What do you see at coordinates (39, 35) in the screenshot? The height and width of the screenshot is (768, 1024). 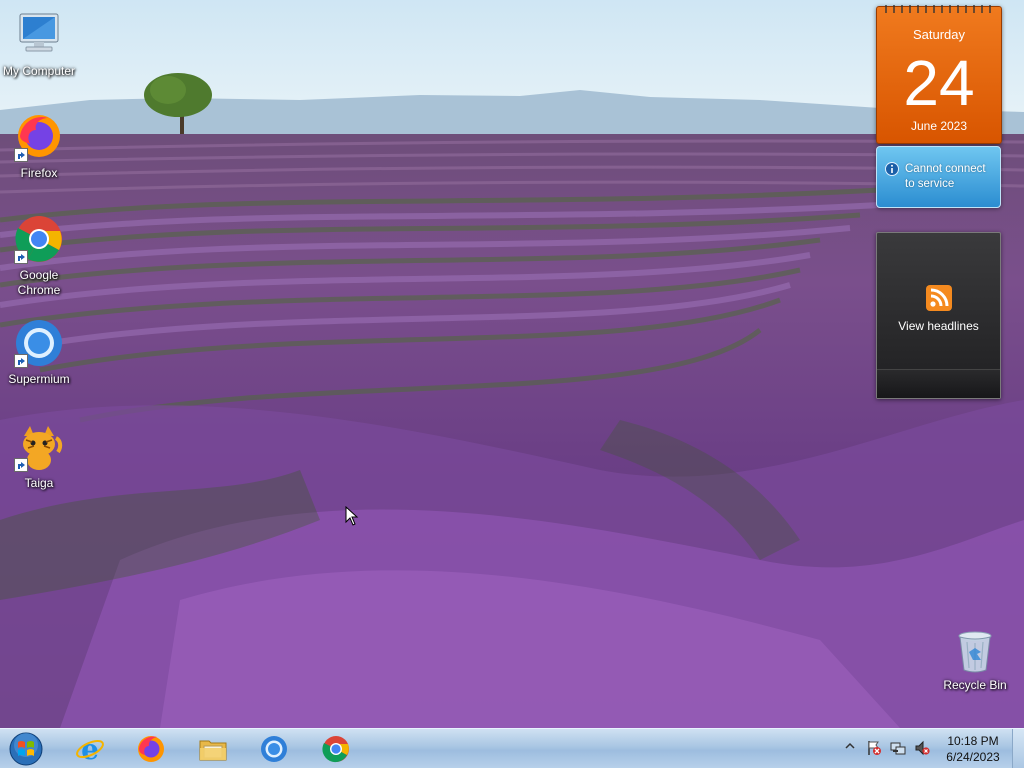 I see `computer-icon` at bounding box center [39, 35].